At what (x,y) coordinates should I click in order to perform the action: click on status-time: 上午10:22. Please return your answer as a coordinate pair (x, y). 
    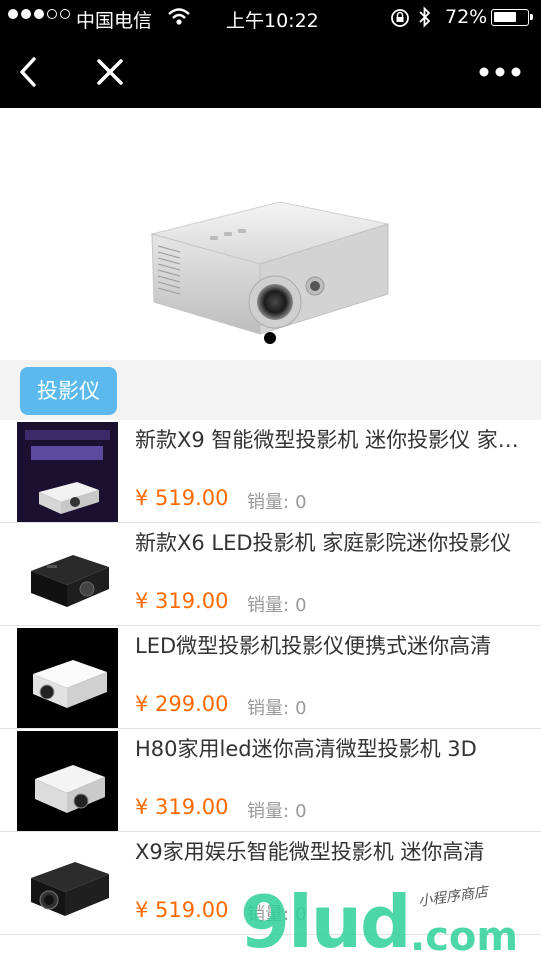
    Looking at the image, I should click on (272, 21).